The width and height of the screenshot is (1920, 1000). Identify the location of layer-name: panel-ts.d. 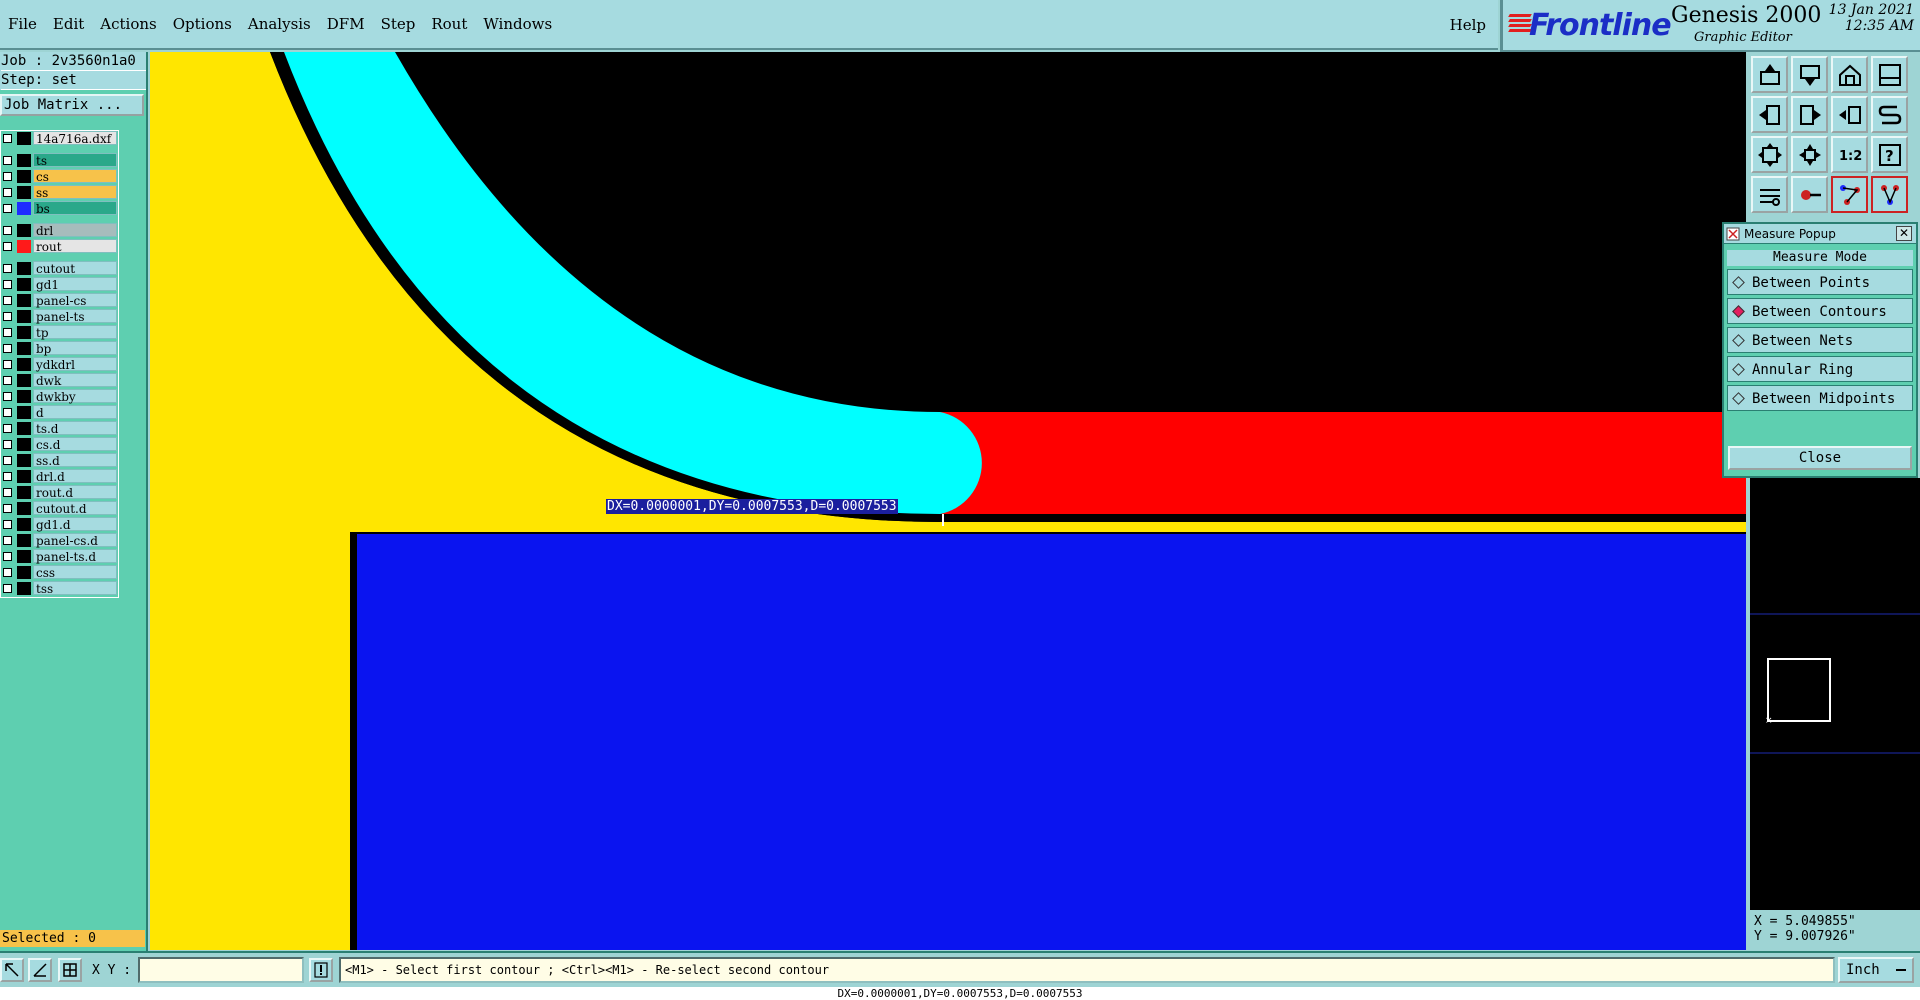
(75, 556).